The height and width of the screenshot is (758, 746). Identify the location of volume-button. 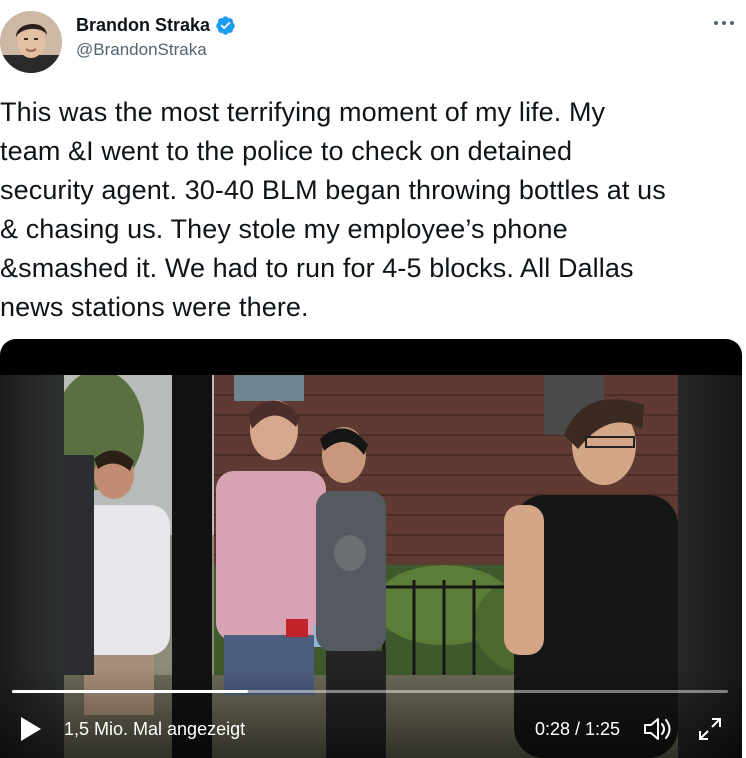
(658, 729).